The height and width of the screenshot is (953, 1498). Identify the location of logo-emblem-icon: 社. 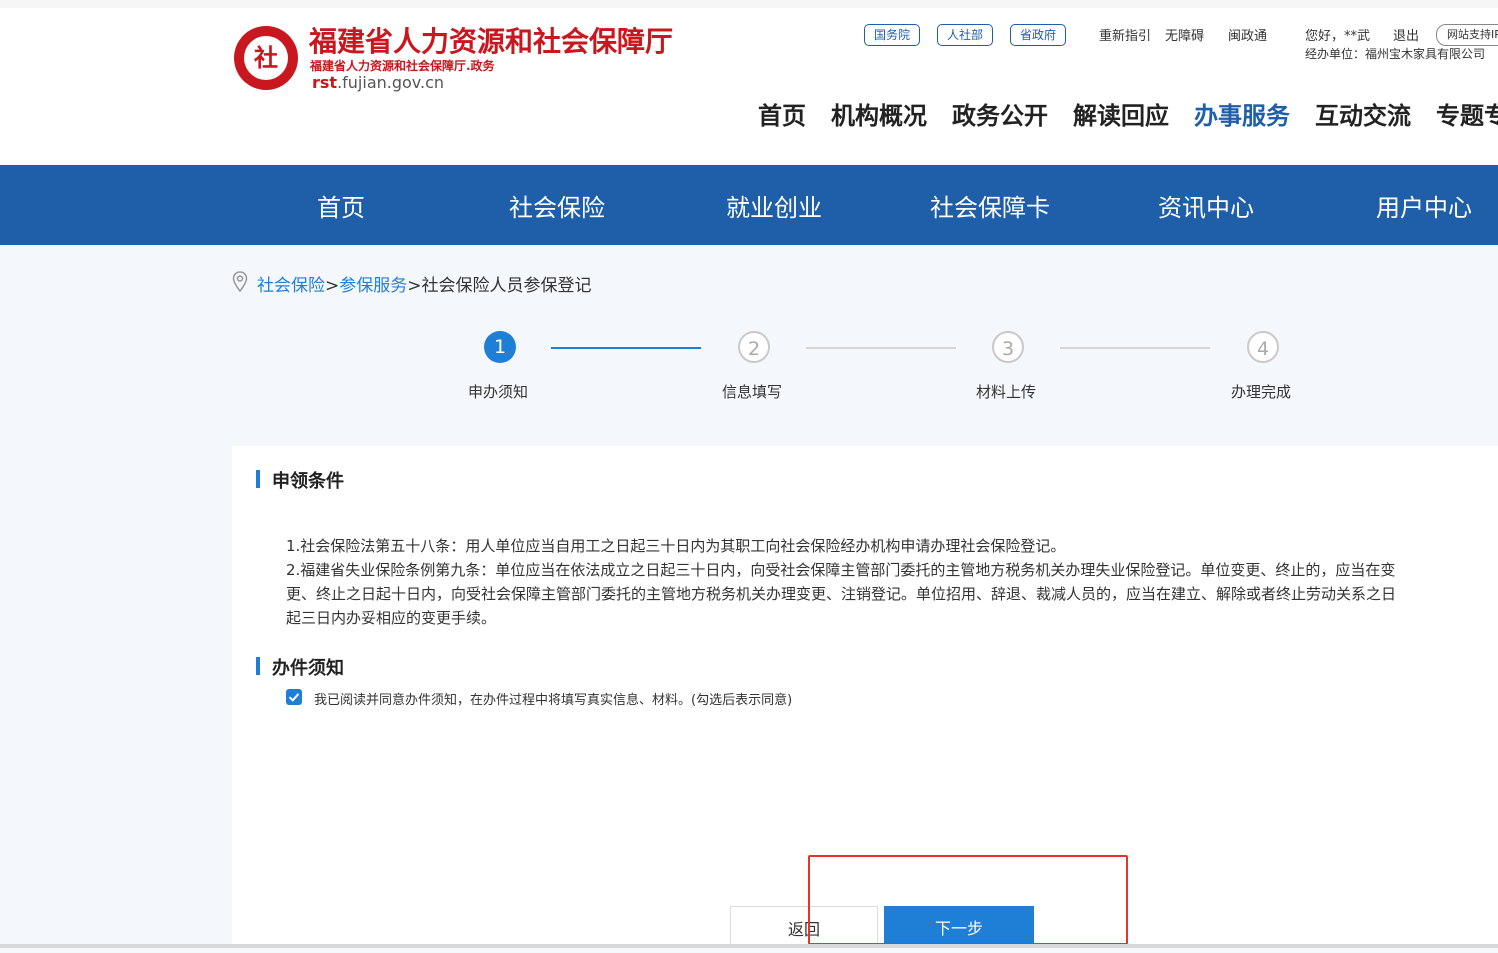
(266, 58).